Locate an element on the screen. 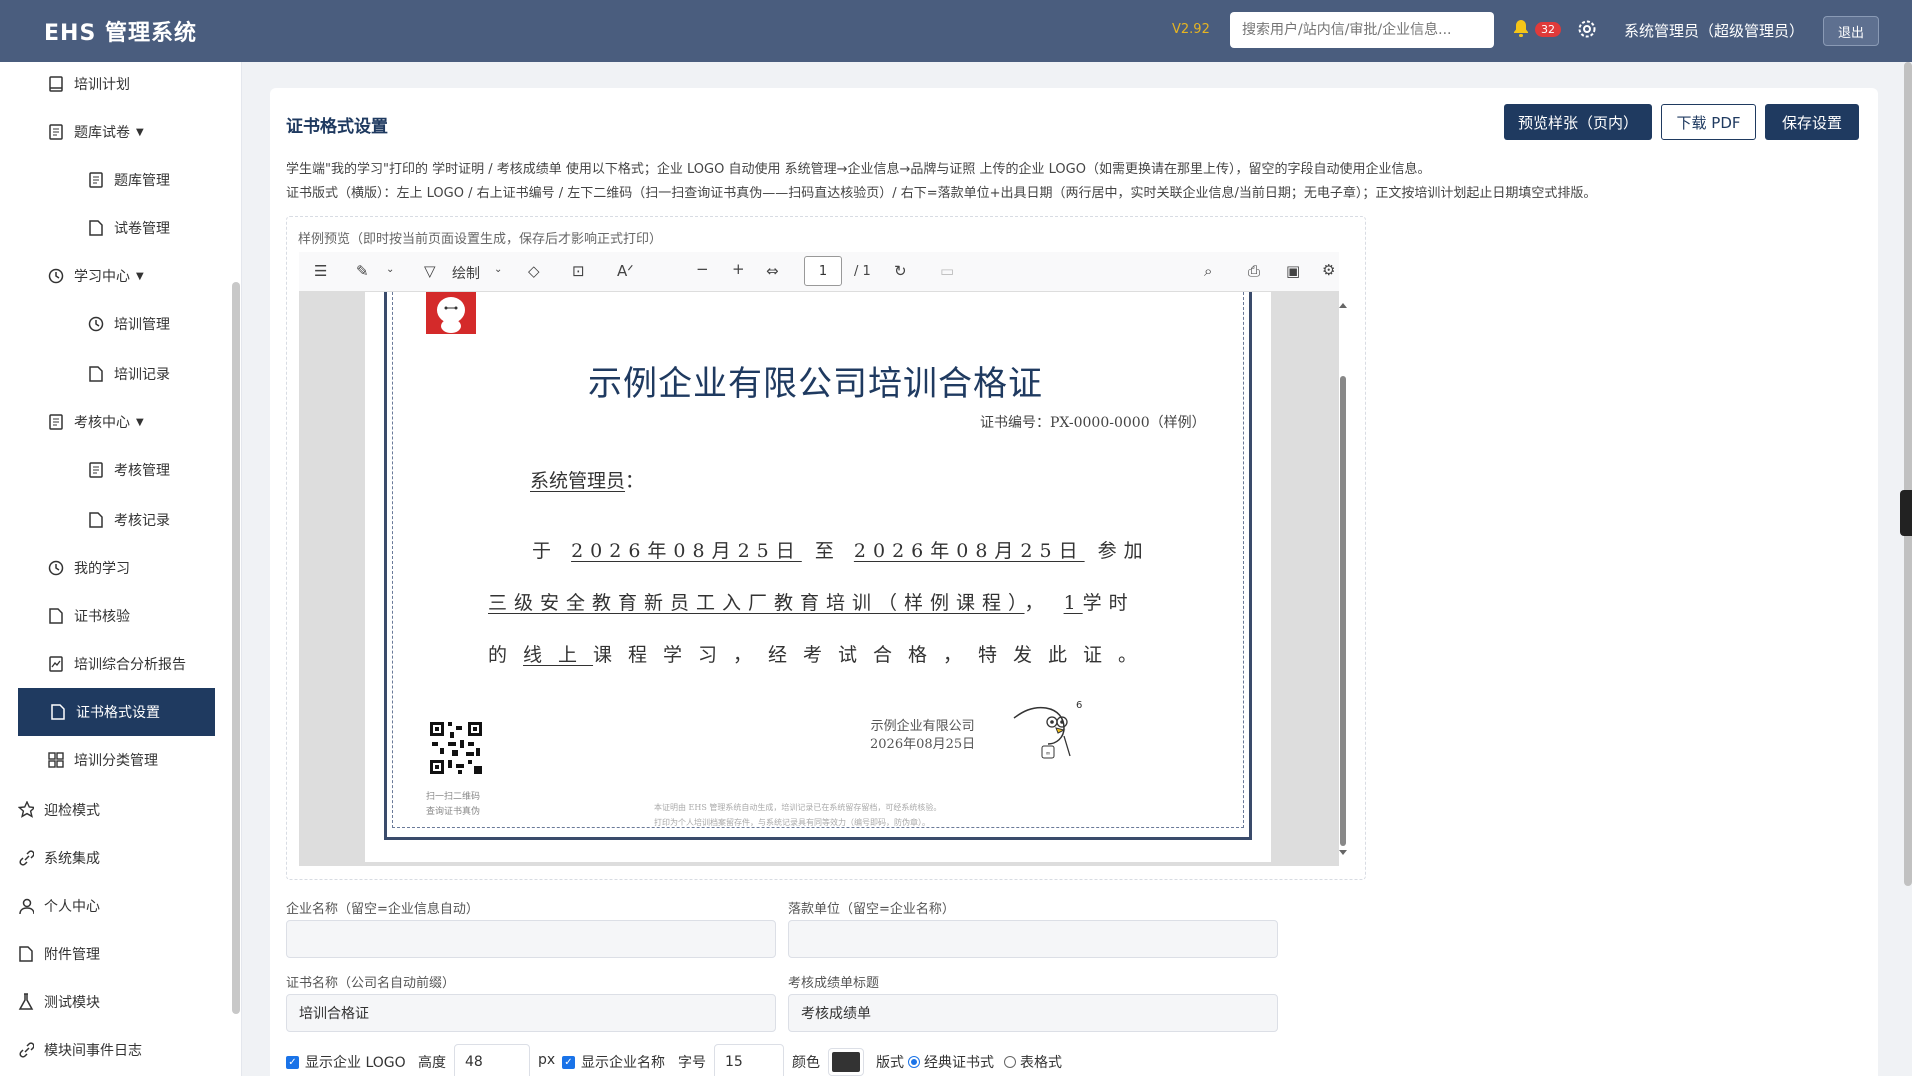 This screenshot has width=1912, height=1076. zoom-out-icon: − is located at coordinates (702, 269).